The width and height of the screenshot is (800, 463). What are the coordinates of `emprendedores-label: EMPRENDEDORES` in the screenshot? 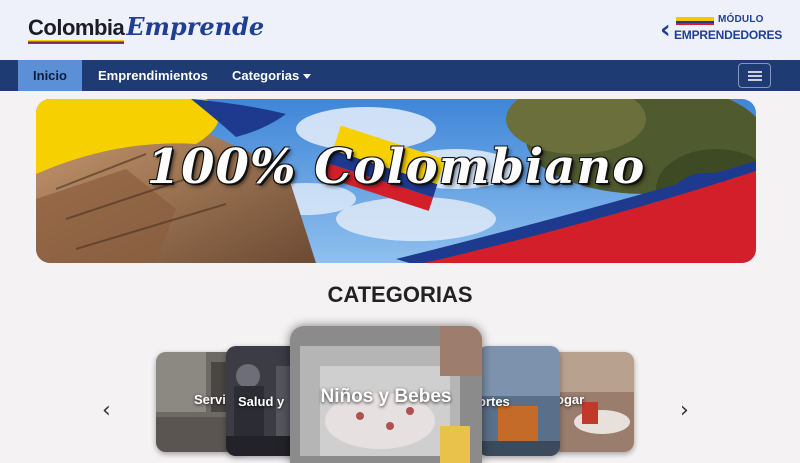 It's located at (728, 35).